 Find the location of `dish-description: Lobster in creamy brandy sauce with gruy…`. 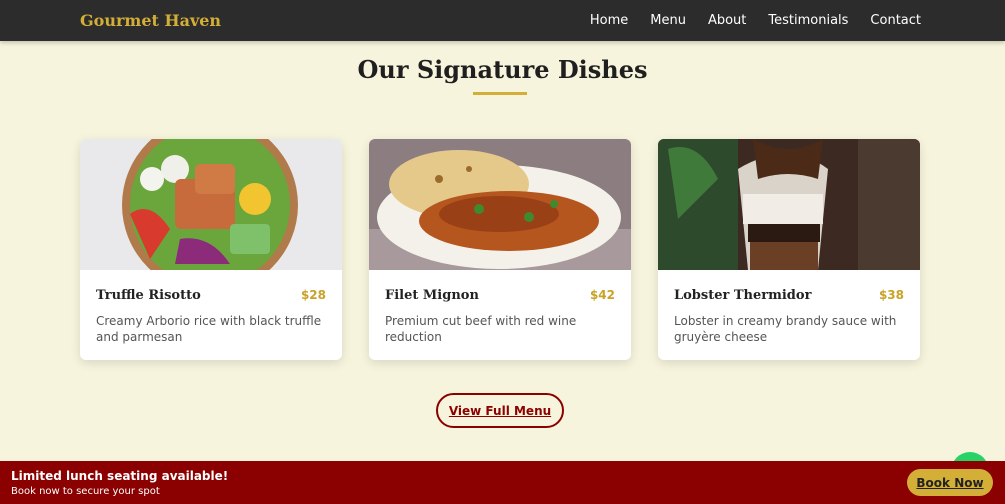

dish-description: Lobster in creamy brandy sauce with gruy… is located at coordinates (785, 329).